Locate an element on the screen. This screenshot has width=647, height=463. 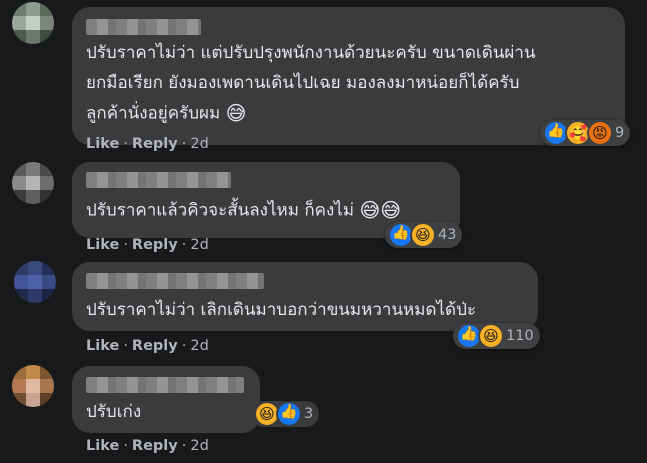
reaction-summary: 😆 110 is located at coordinates (496, 336).